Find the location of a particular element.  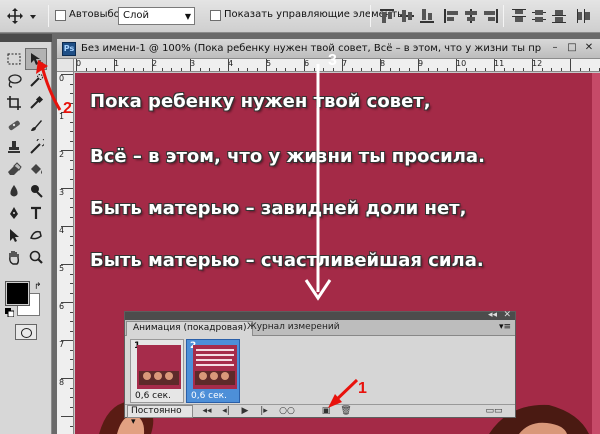

panel-grip: ◂◂ ✕ is located at coordinates (320, 315).